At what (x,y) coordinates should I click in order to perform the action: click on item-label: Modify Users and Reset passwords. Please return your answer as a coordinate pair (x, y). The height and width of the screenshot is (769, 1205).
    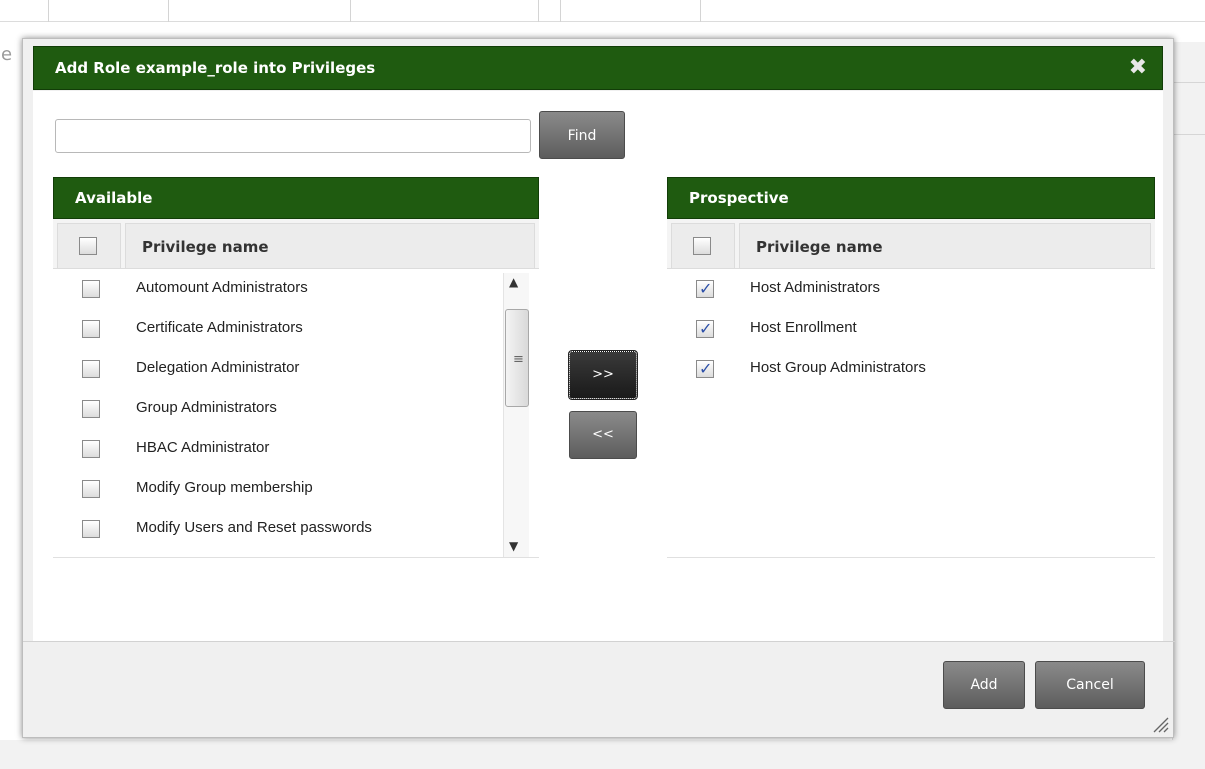
    Looking at the image, I should click on (254, 527).